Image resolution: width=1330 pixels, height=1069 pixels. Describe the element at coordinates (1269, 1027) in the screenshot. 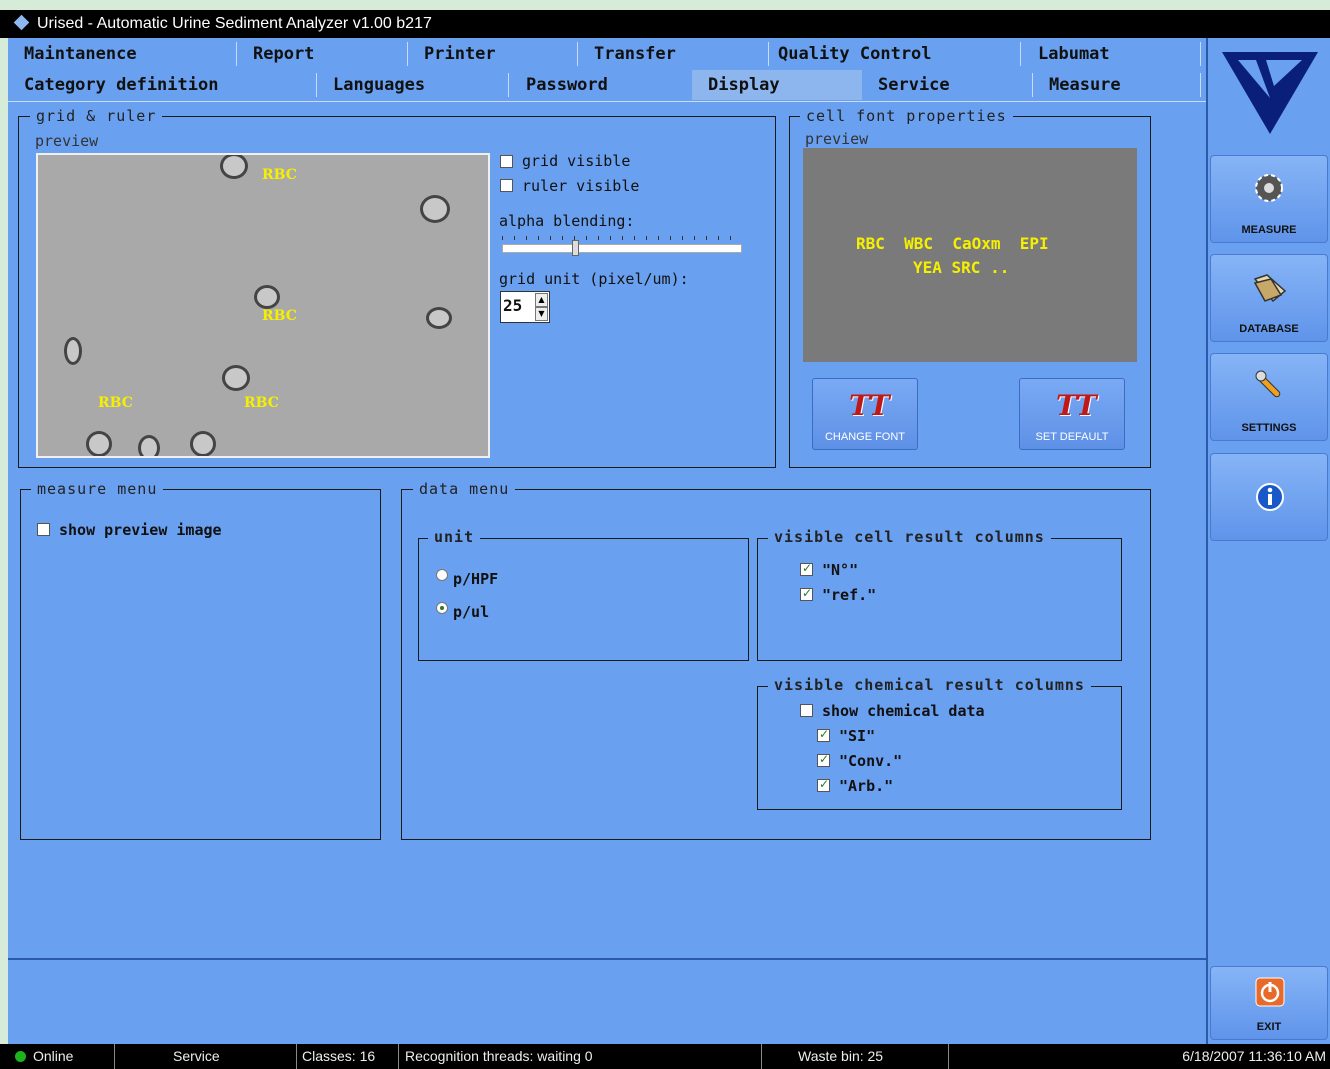

I see `exit-label: EXIT` at that location.